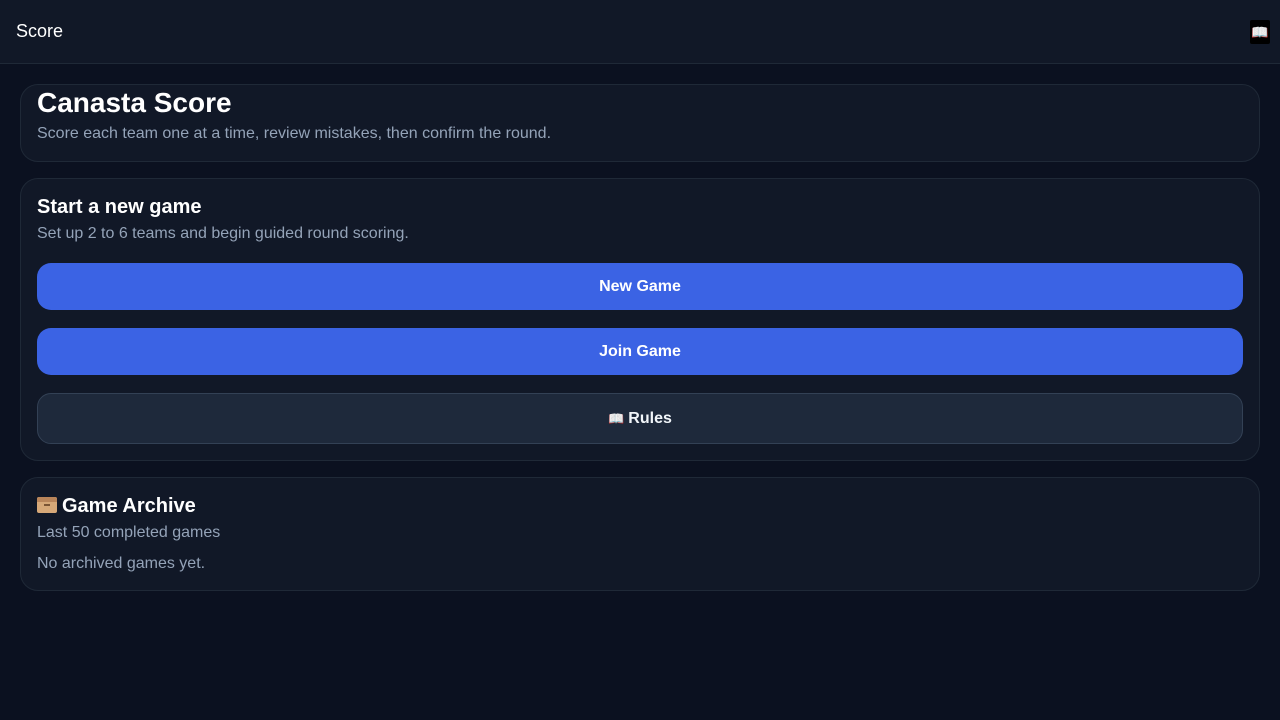 The height and width of the screenshot is (720, 1280). What do you see at coordinates (119, 207) in the screenshot?
I see `new-game-title: Start a new game` at bounding box center [119, 207].